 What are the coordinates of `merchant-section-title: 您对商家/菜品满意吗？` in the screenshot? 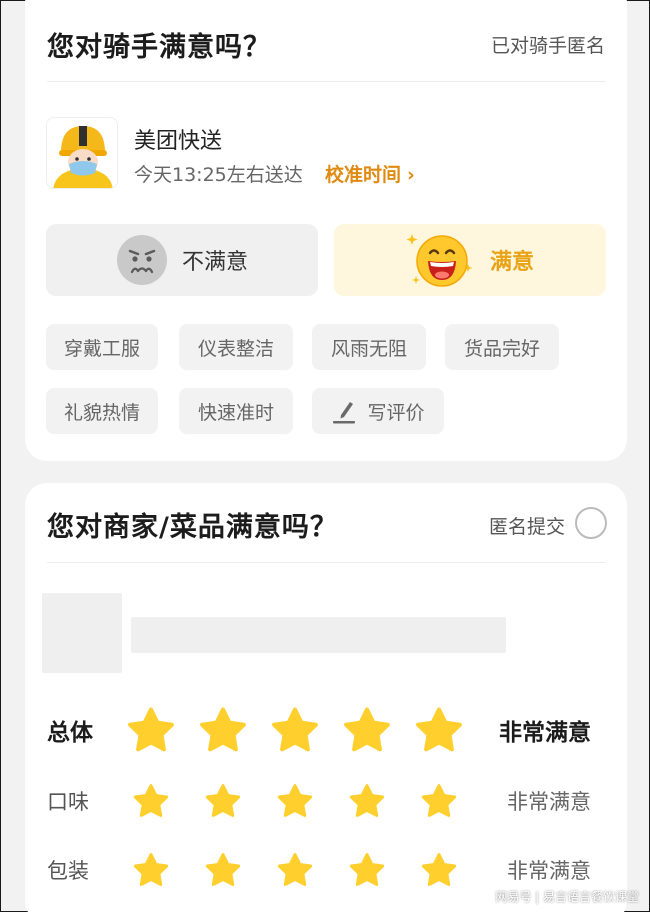 It's located at (192, 527).